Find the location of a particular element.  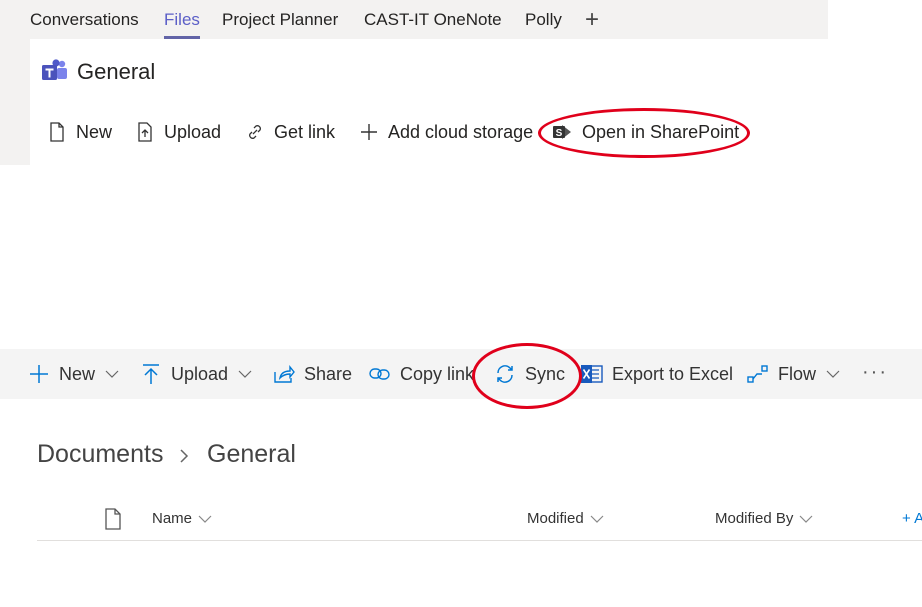

column-header-modified: Modified is located at coordinates (565, 518).